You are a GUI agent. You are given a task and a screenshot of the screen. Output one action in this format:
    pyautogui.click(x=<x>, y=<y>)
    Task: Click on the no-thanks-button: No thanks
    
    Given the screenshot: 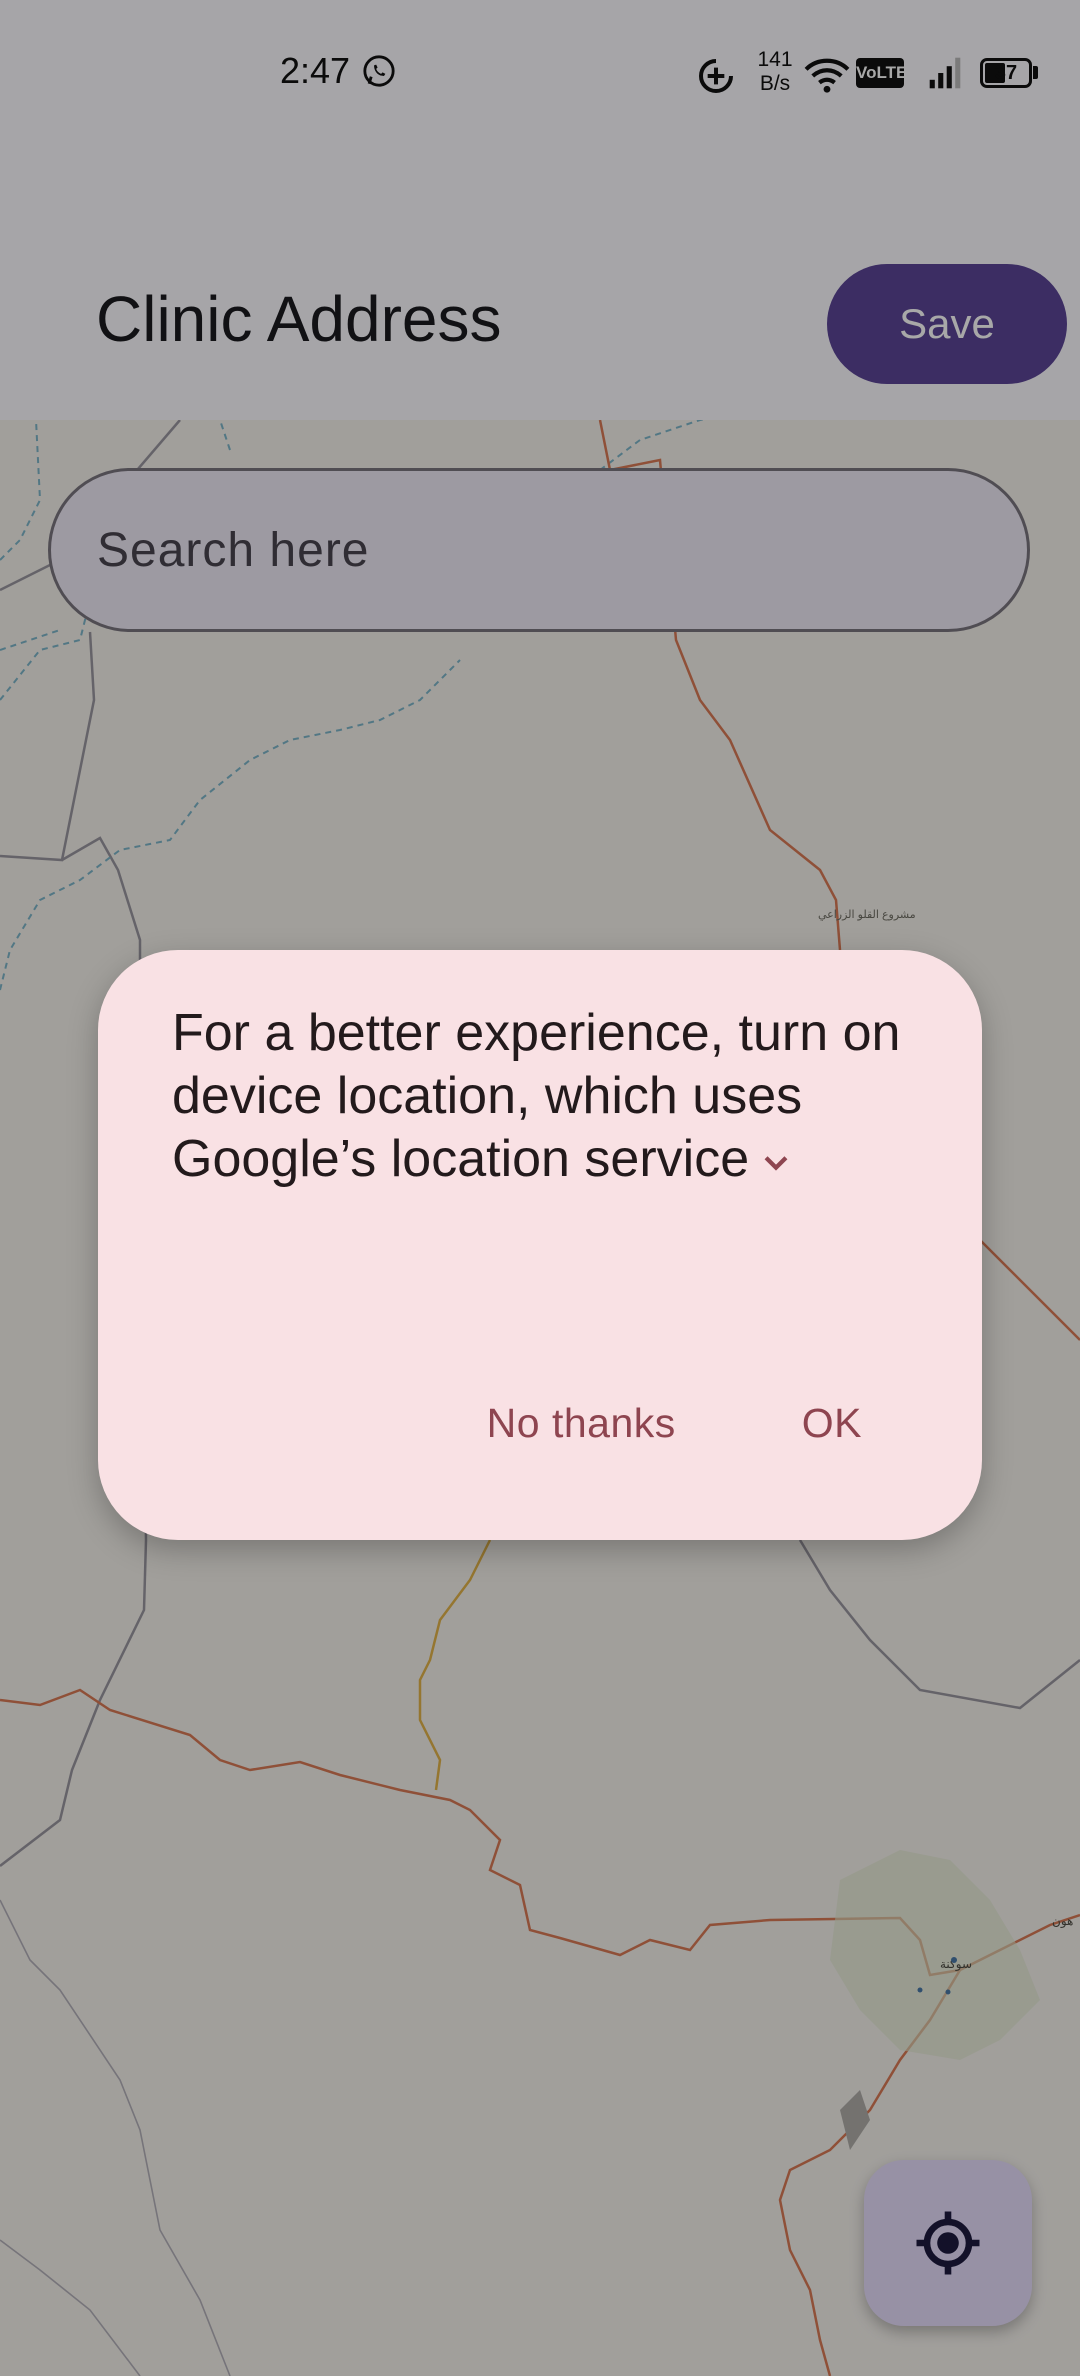 What is the action you would take?
    pyautogui.click(x=581, y=1423)
    